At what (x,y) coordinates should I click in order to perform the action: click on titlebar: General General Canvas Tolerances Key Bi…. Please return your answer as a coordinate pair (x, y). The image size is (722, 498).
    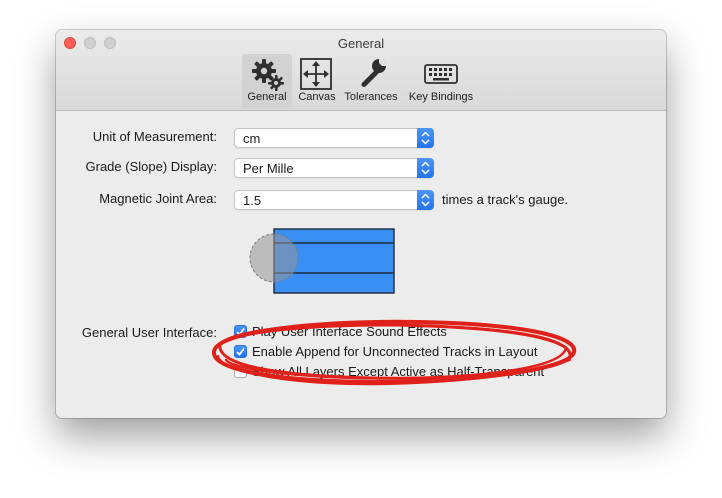
    Looking at the image, I should click on (361, 70).